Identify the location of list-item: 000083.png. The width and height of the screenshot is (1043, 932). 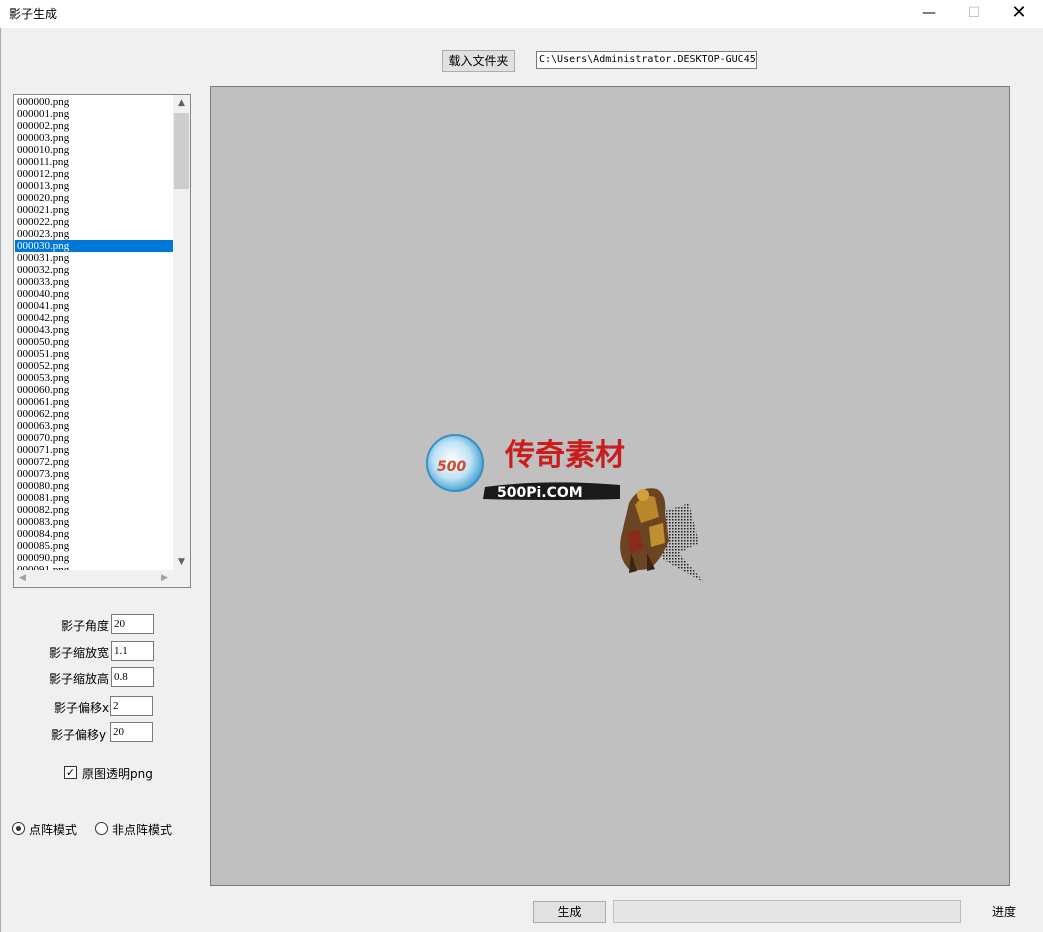
(94, 522).